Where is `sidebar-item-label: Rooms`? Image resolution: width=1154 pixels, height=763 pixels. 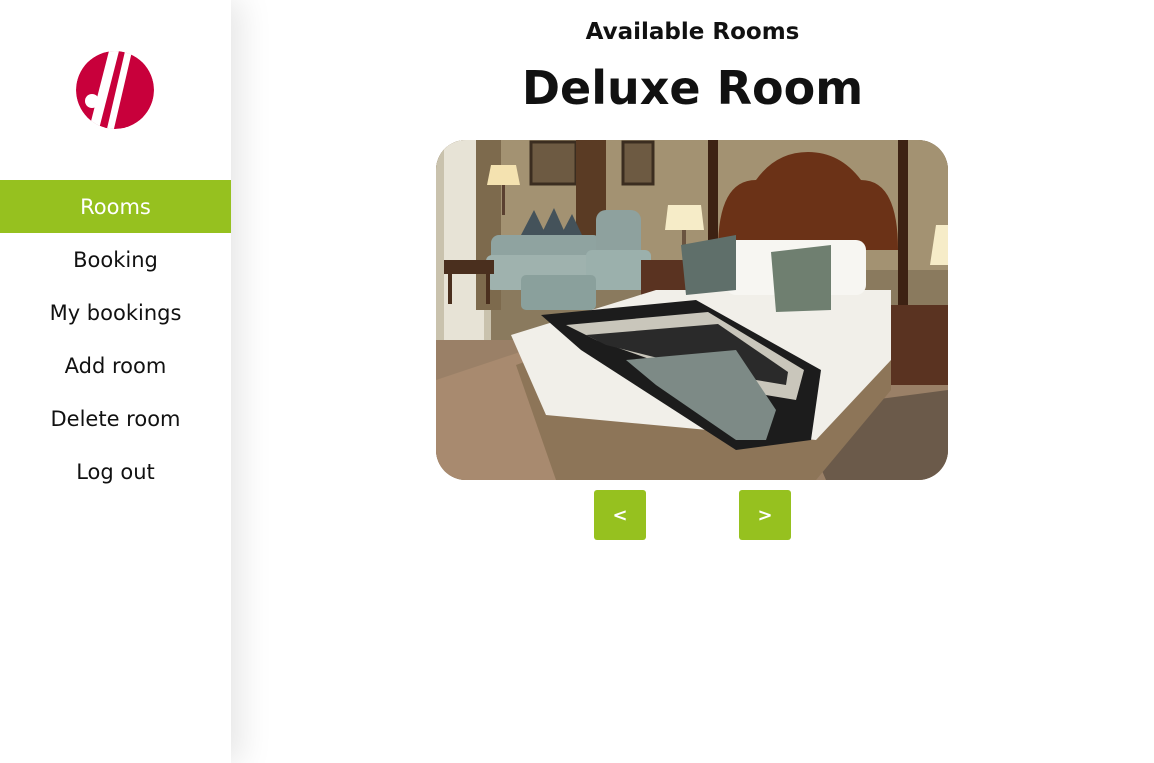 sidebar-item-label: Rooms is located at coordinates (115, 206).